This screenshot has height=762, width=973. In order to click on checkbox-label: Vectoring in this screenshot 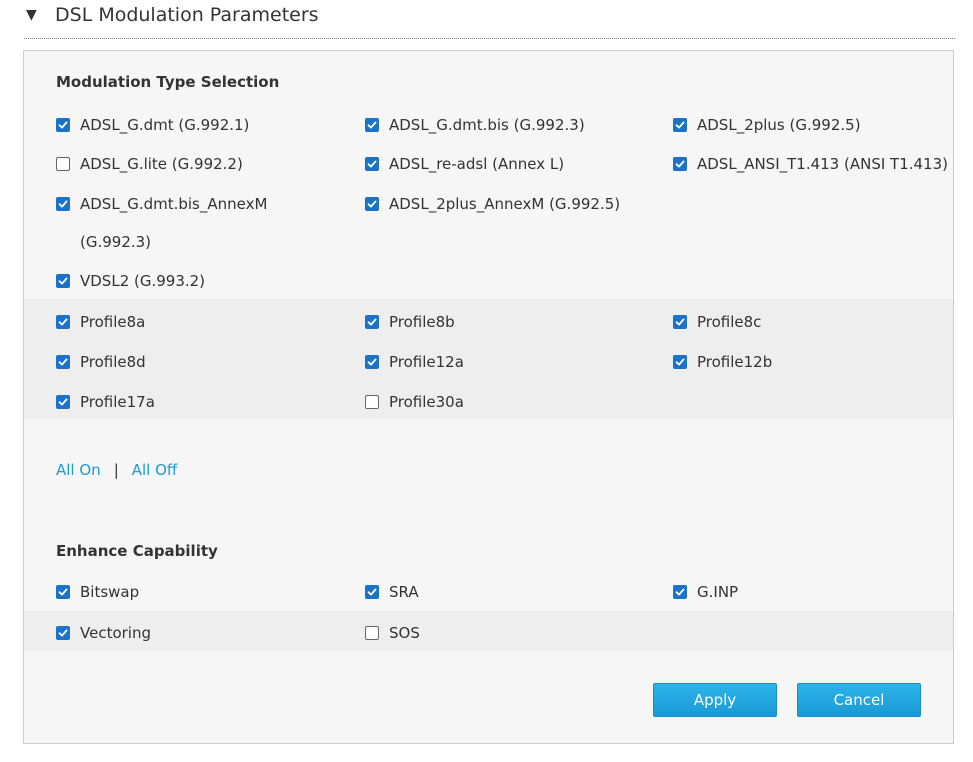, I will do `click(115, 633)`.